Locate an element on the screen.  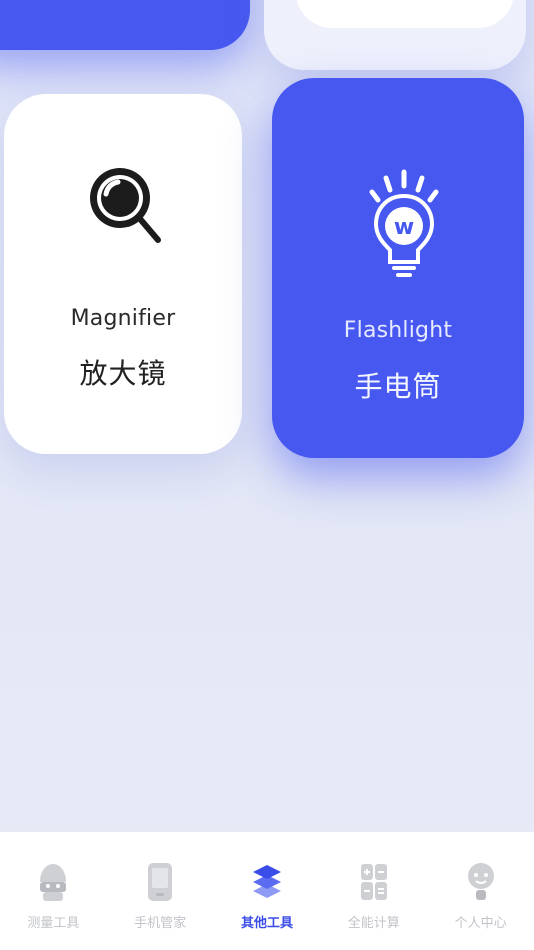
ruler-icon is located at coordinates (53, 882).